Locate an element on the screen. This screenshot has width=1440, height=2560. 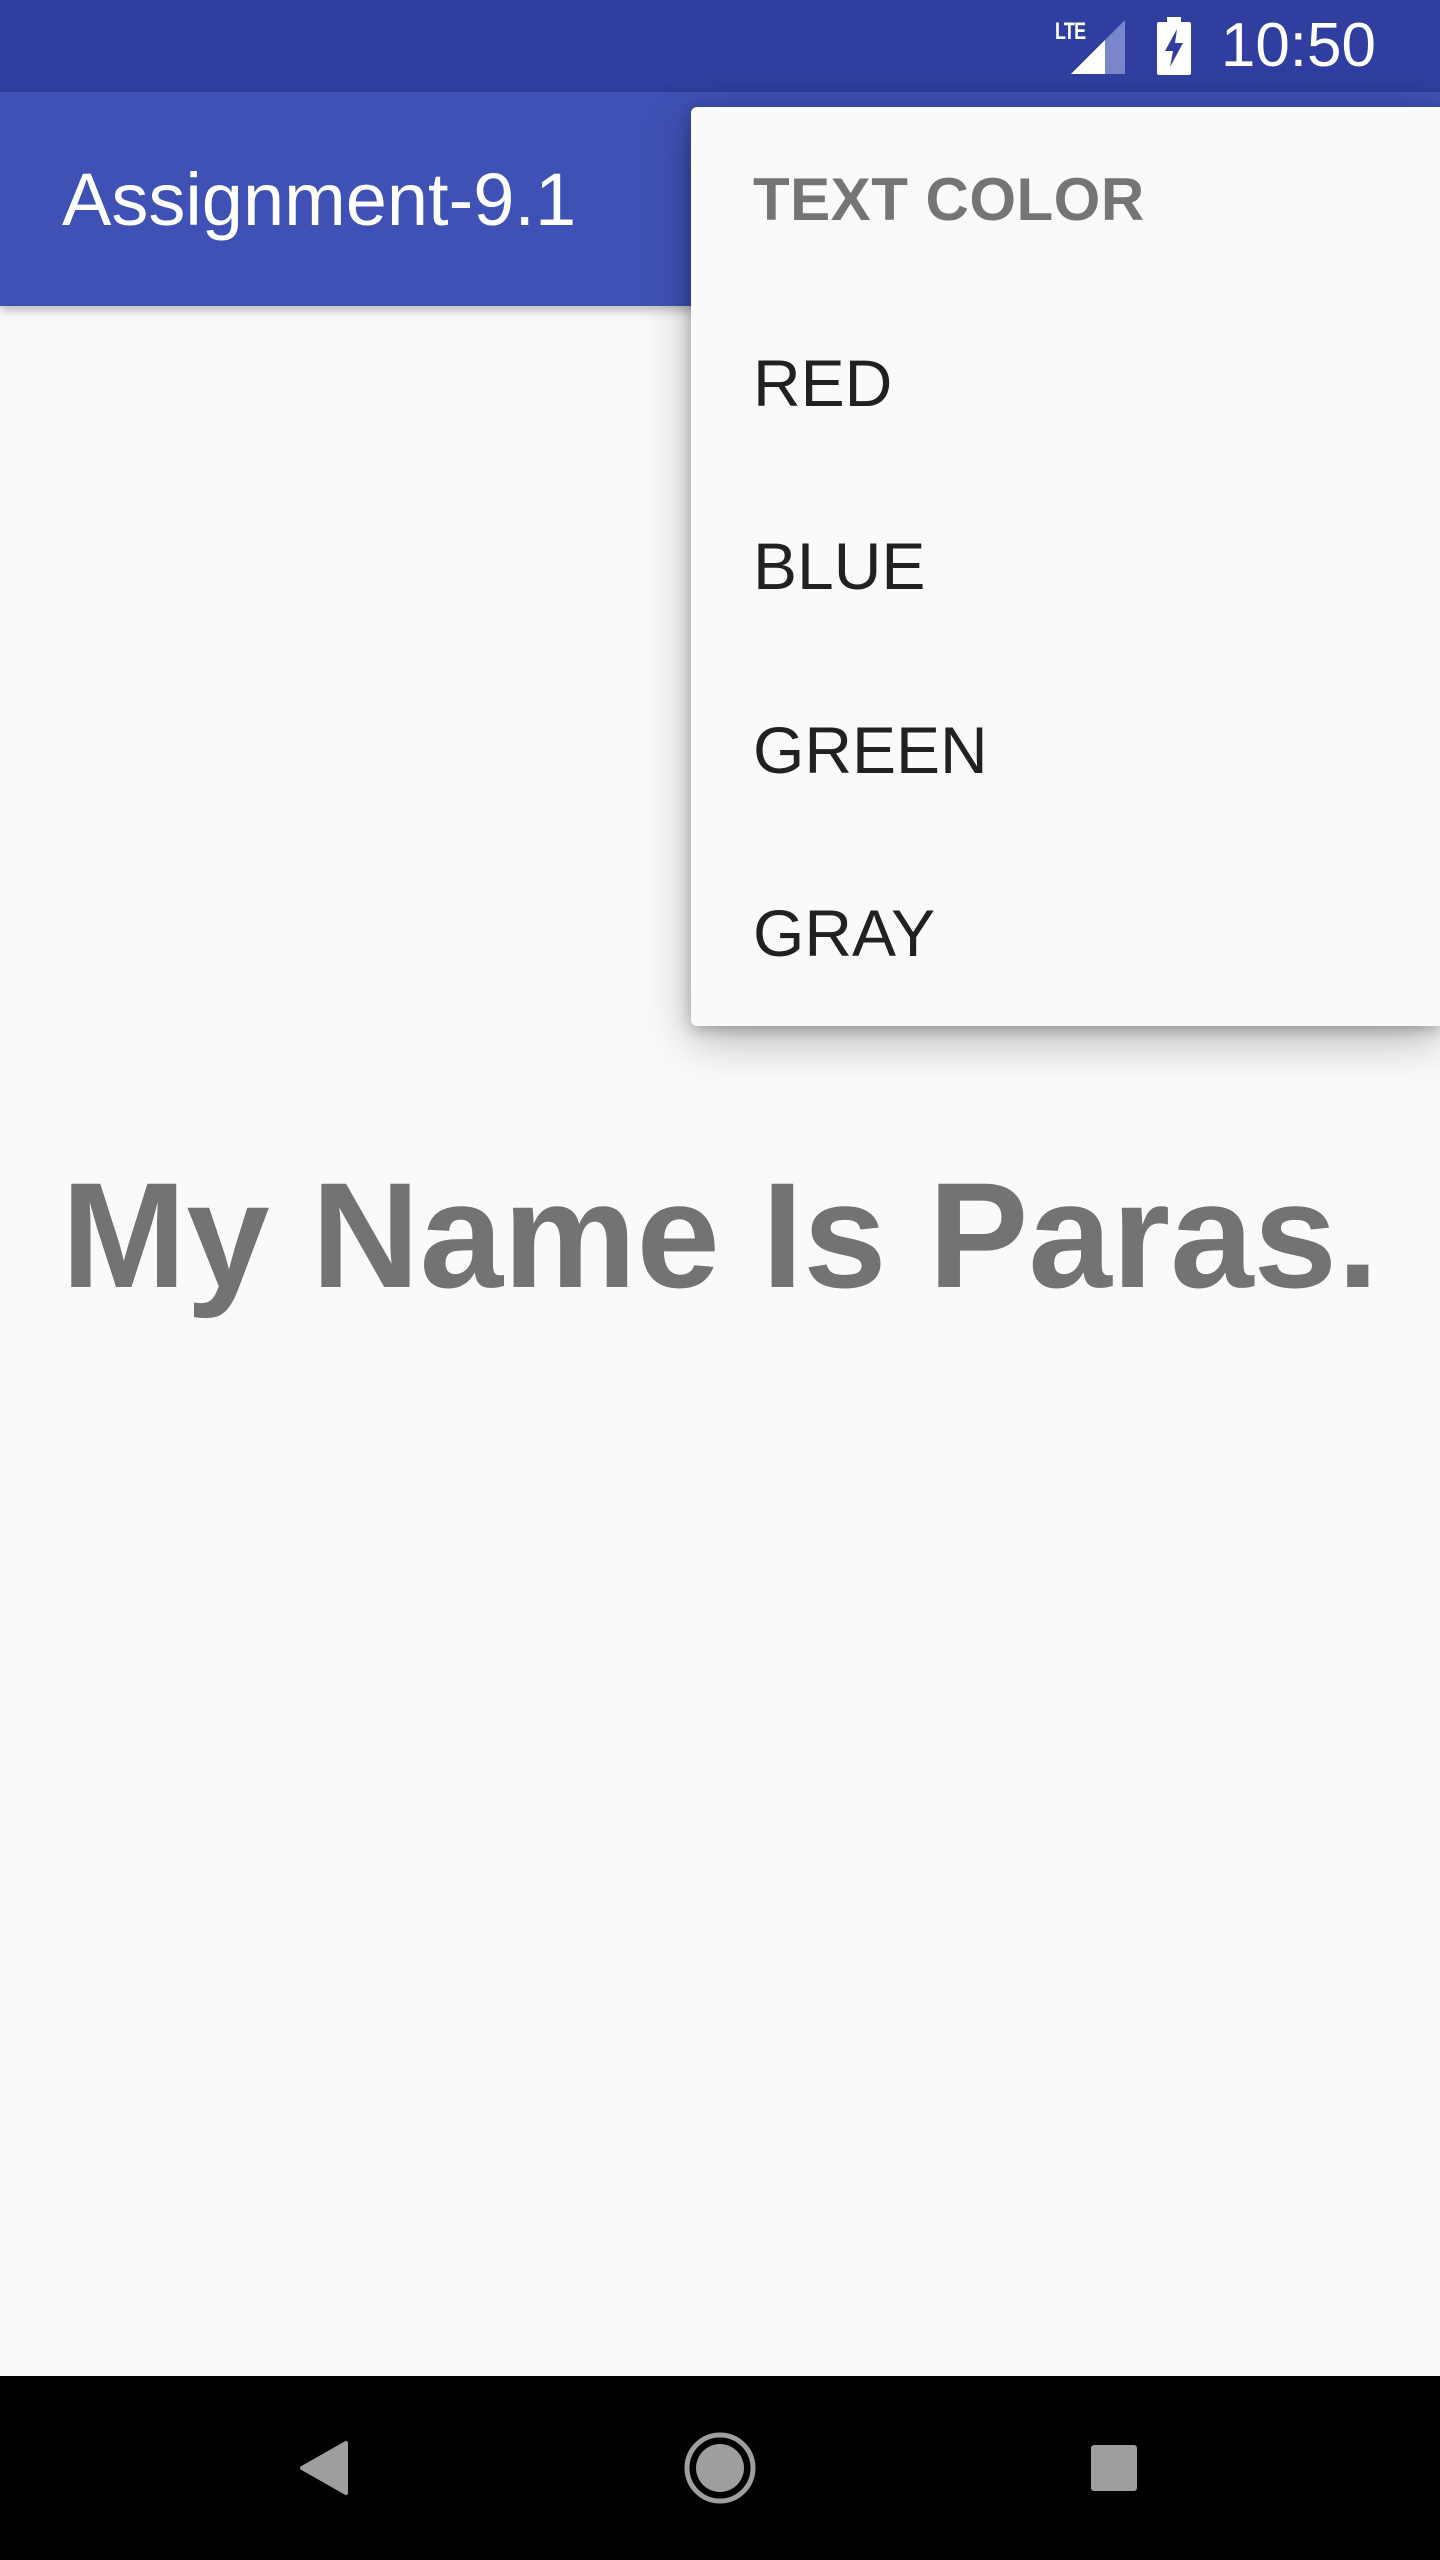
signal-icon: LTE is located at coordinates (1090, 46).